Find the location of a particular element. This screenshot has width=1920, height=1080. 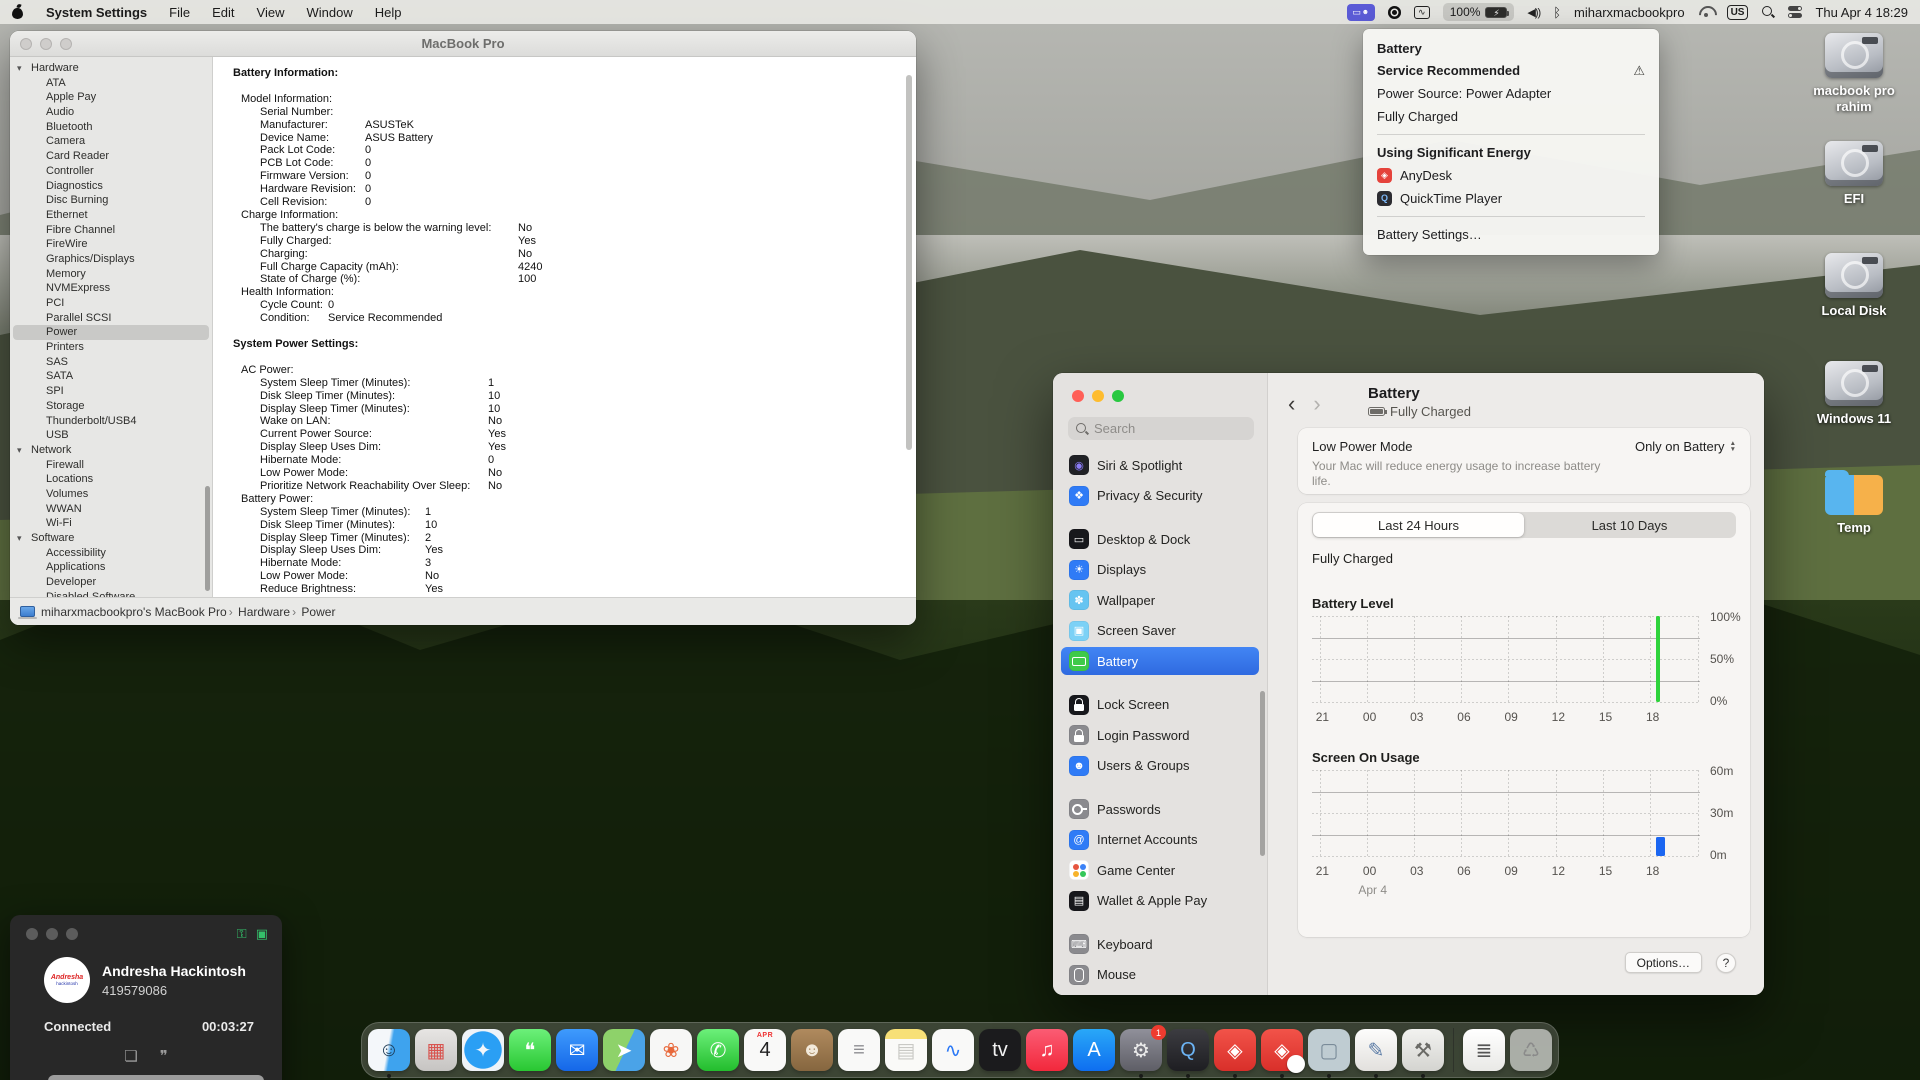

settings-sidebar-item: ▤ Wallet & Apple Pay is located at coordinates (1160, 901).